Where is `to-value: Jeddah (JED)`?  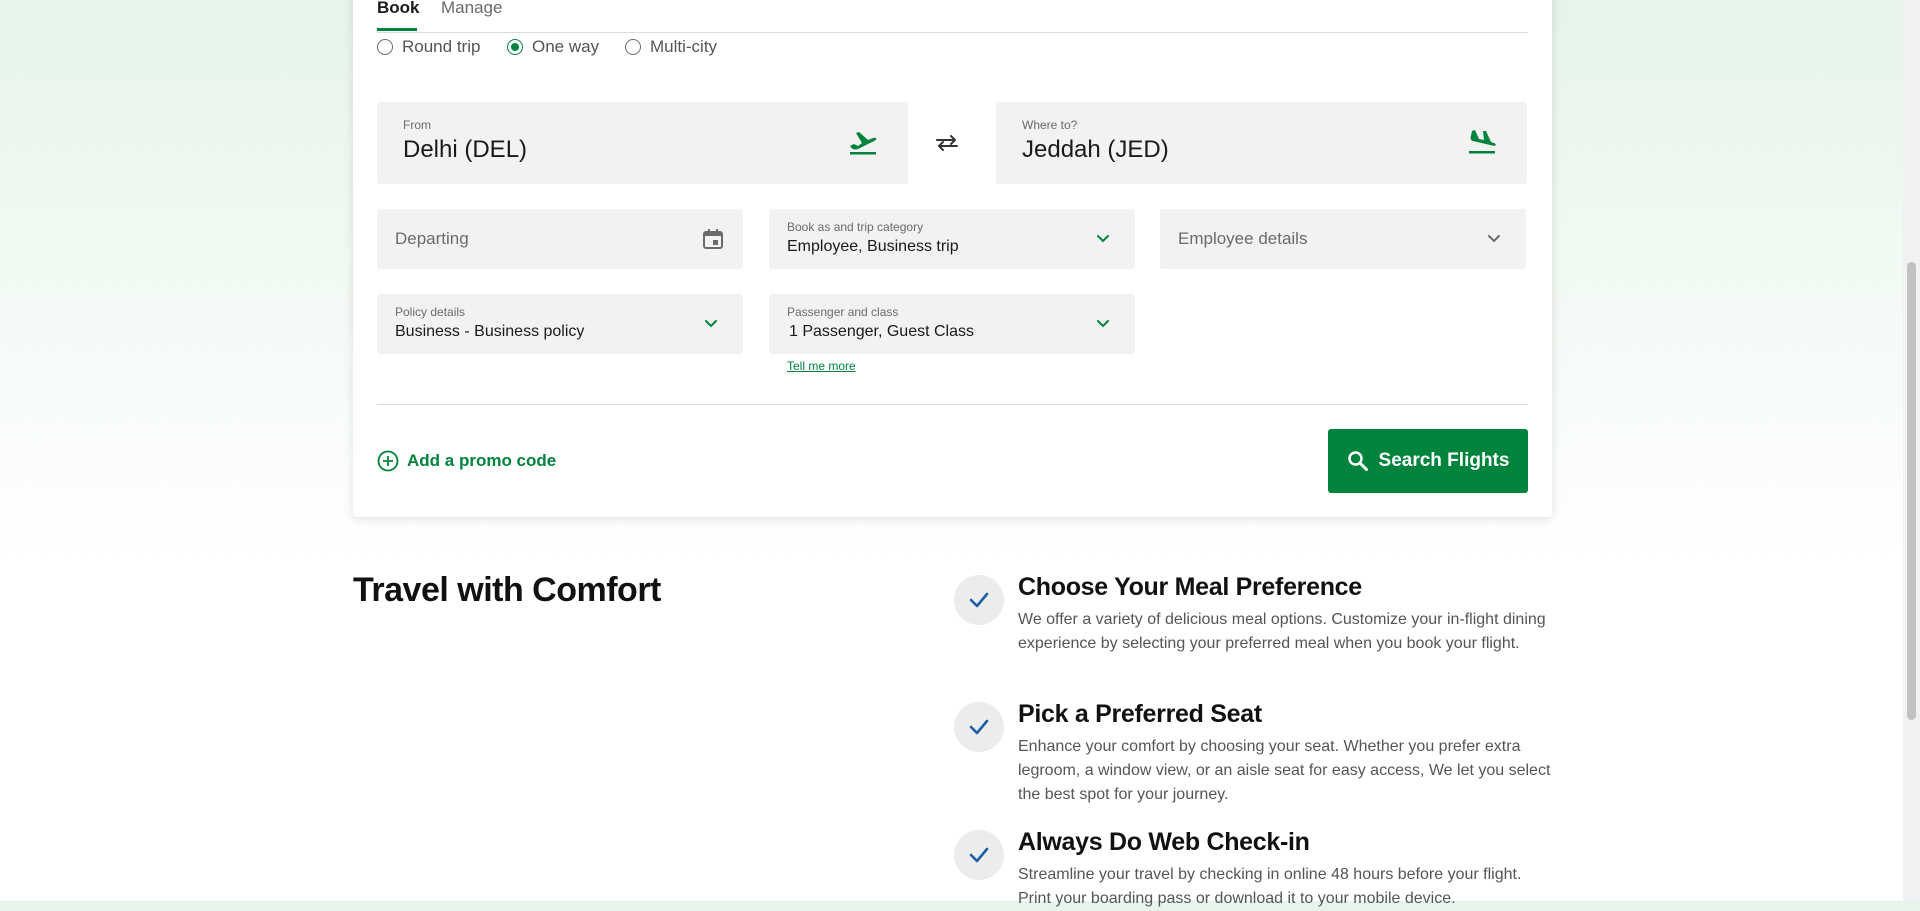 to-value: Jeddah (JED) is located at coordinates (1095, 149).